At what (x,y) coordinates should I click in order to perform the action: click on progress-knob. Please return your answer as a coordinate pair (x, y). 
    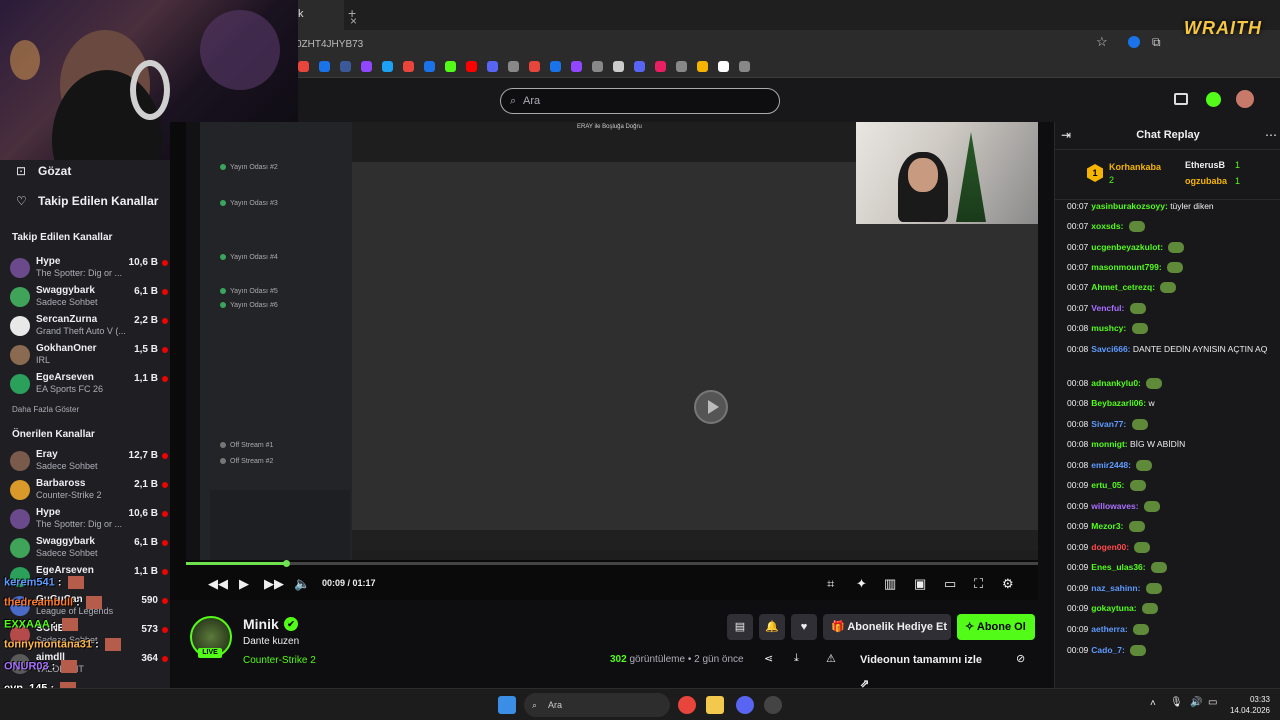
    Looking at the image, I should click on (286, 563).